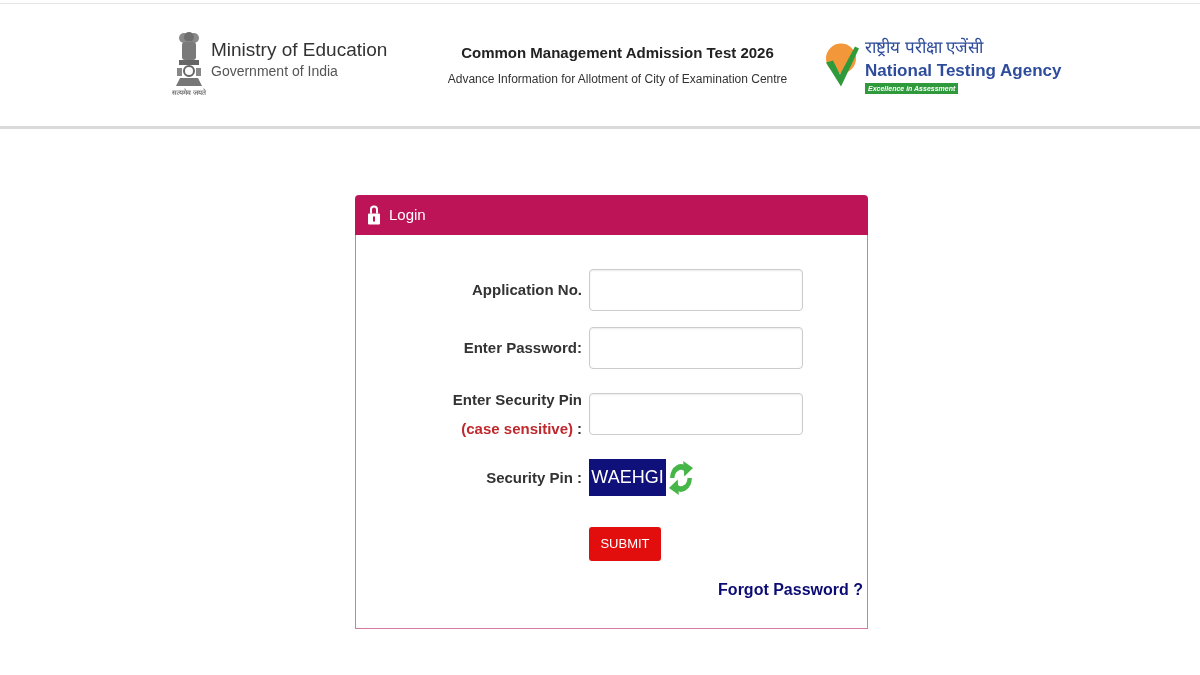 Image resolution: width=1200 pixels, height=675 pixels. I want to click on exam-subtitle: Advance Information for Allotment of City of Examination Centre, so click(617, 79).